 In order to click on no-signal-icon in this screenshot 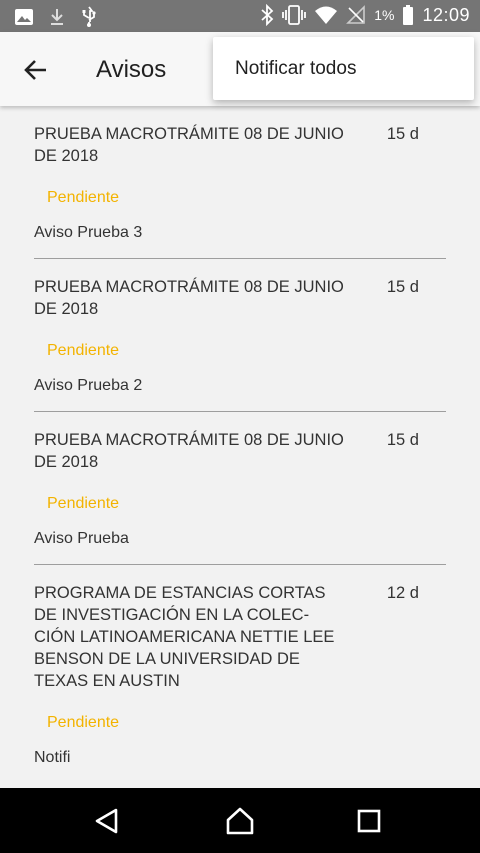, I will do `click(356, 15)`.